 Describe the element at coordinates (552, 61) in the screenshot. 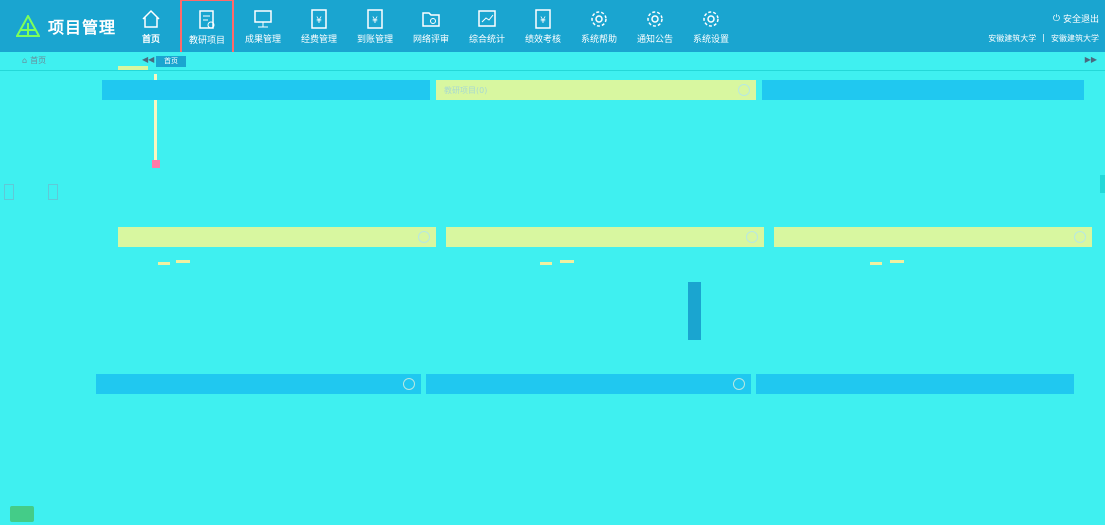

I see `tab-bar: ⌂ 首页 ◀◀ 首页 ▶▶` at that location.